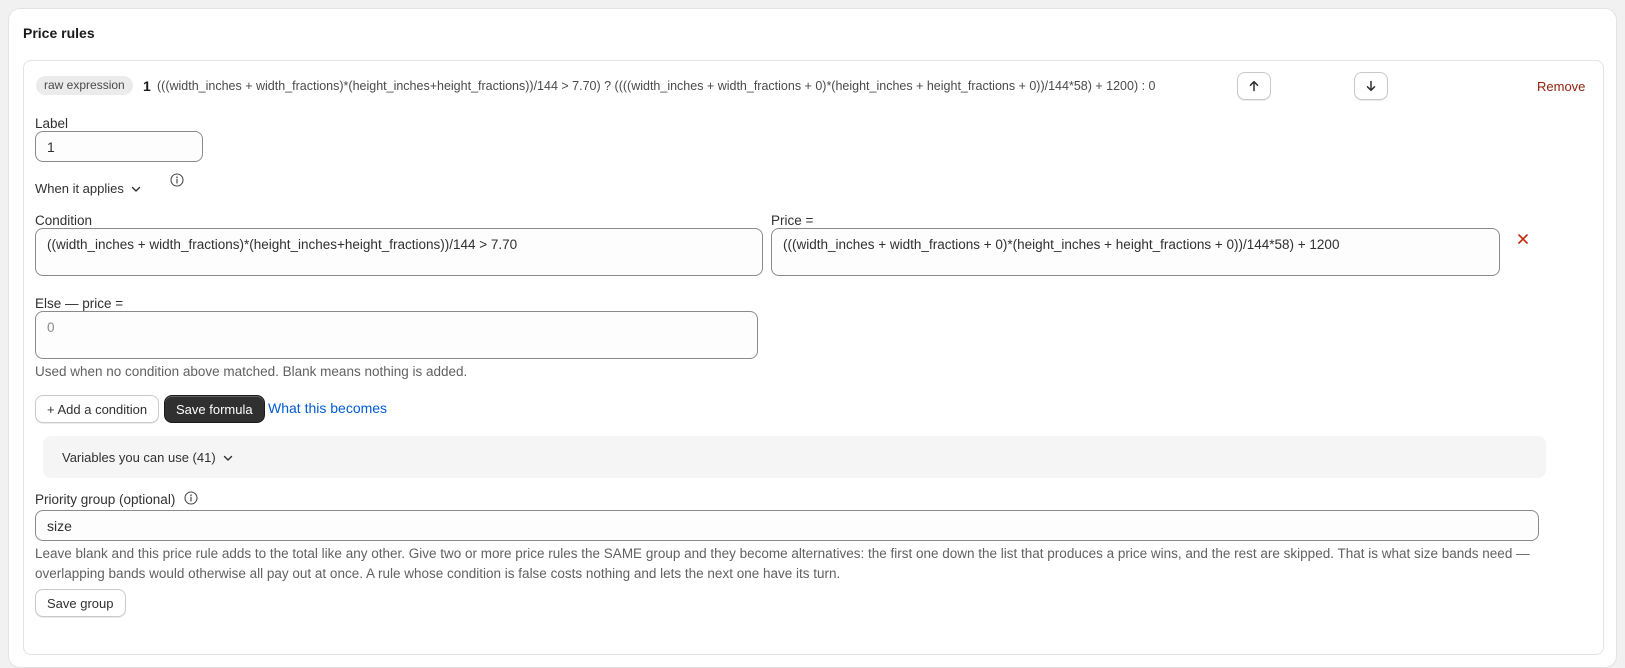  What do you see at coordinates (79, 188) in the screenshot?
I see `when-it-applies-label: When it applies` at bounding box center [79, 188].